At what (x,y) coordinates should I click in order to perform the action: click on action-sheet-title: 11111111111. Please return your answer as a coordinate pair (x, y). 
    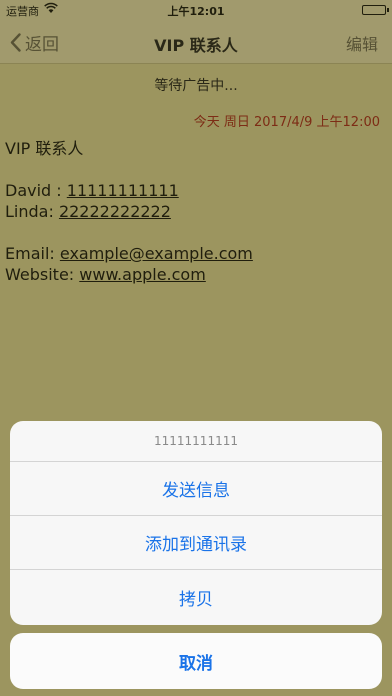
    Looking at the image, I should click on (196, 441).